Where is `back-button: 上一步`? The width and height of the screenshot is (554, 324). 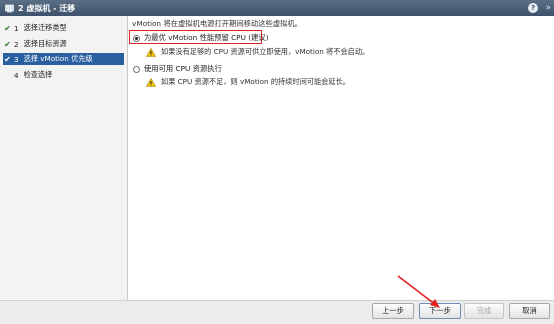
back-button: 上一步 is located at coordinates (393, 311).